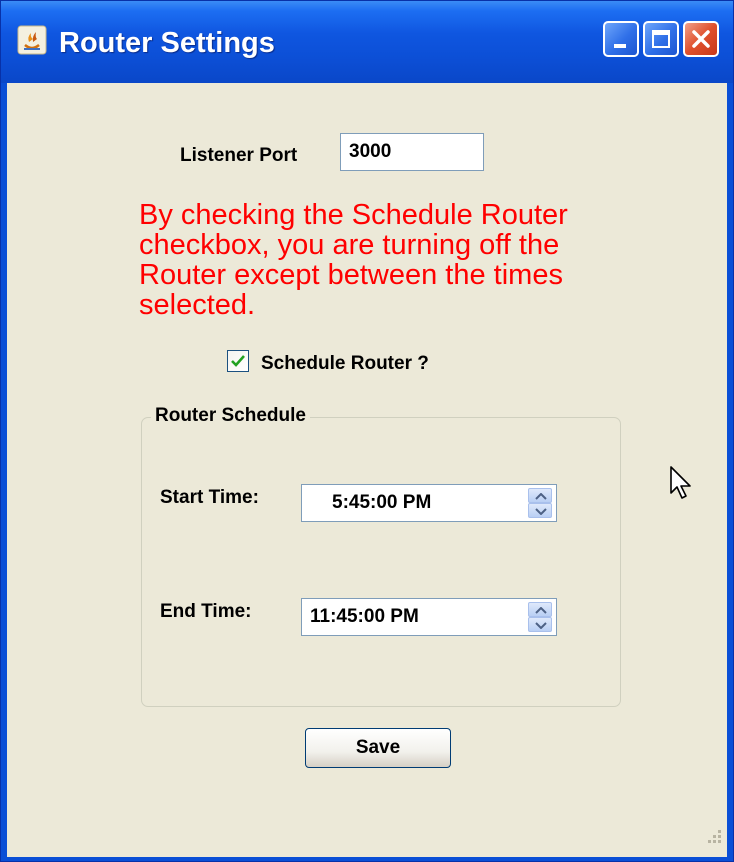 The height and width of the screenshot is (862, 734). What do you see at coordinates (167, 43) in the screenshot?
I see `window-title: Router Settings` at bounding box center [167, 43].